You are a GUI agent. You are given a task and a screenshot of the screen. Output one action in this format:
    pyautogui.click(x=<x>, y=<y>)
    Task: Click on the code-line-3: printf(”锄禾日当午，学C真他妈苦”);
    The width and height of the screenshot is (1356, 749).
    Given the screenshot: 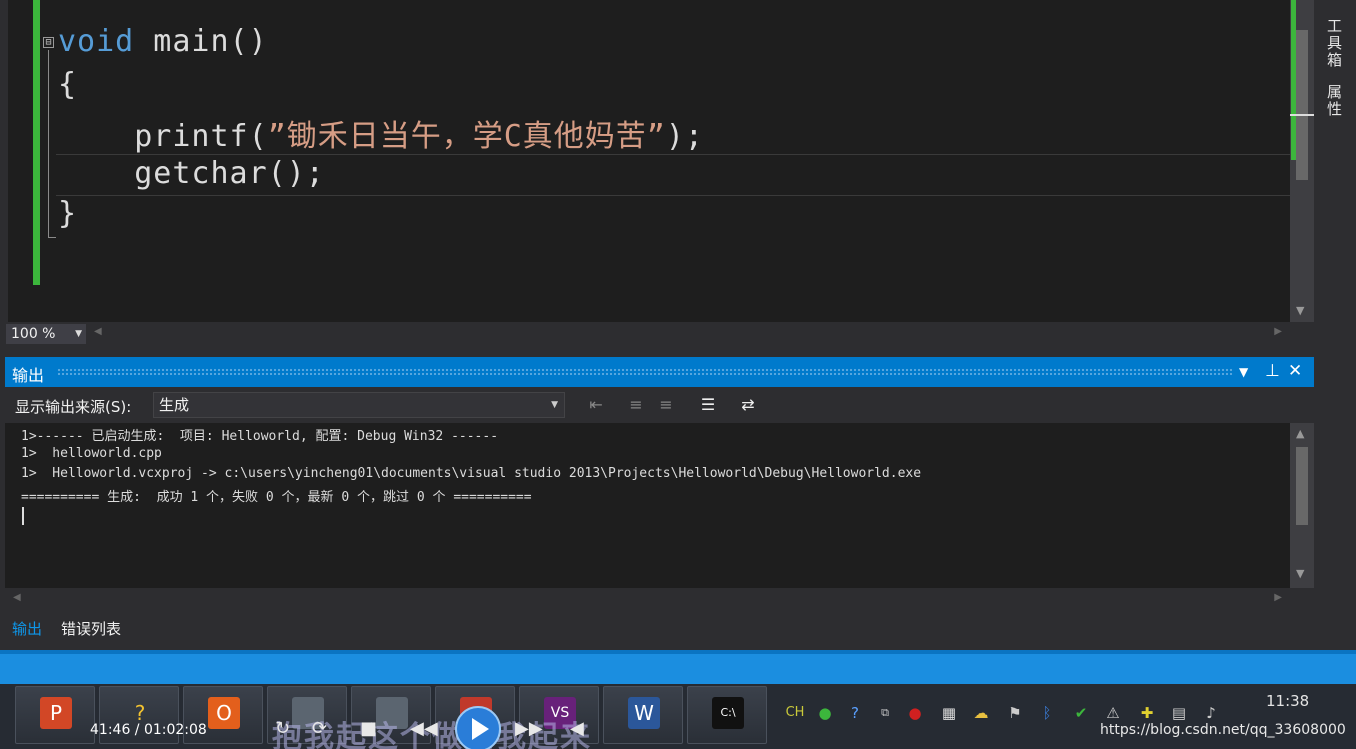 What is the action you would take?
    pyautogui.click(x=381, y=133)
    